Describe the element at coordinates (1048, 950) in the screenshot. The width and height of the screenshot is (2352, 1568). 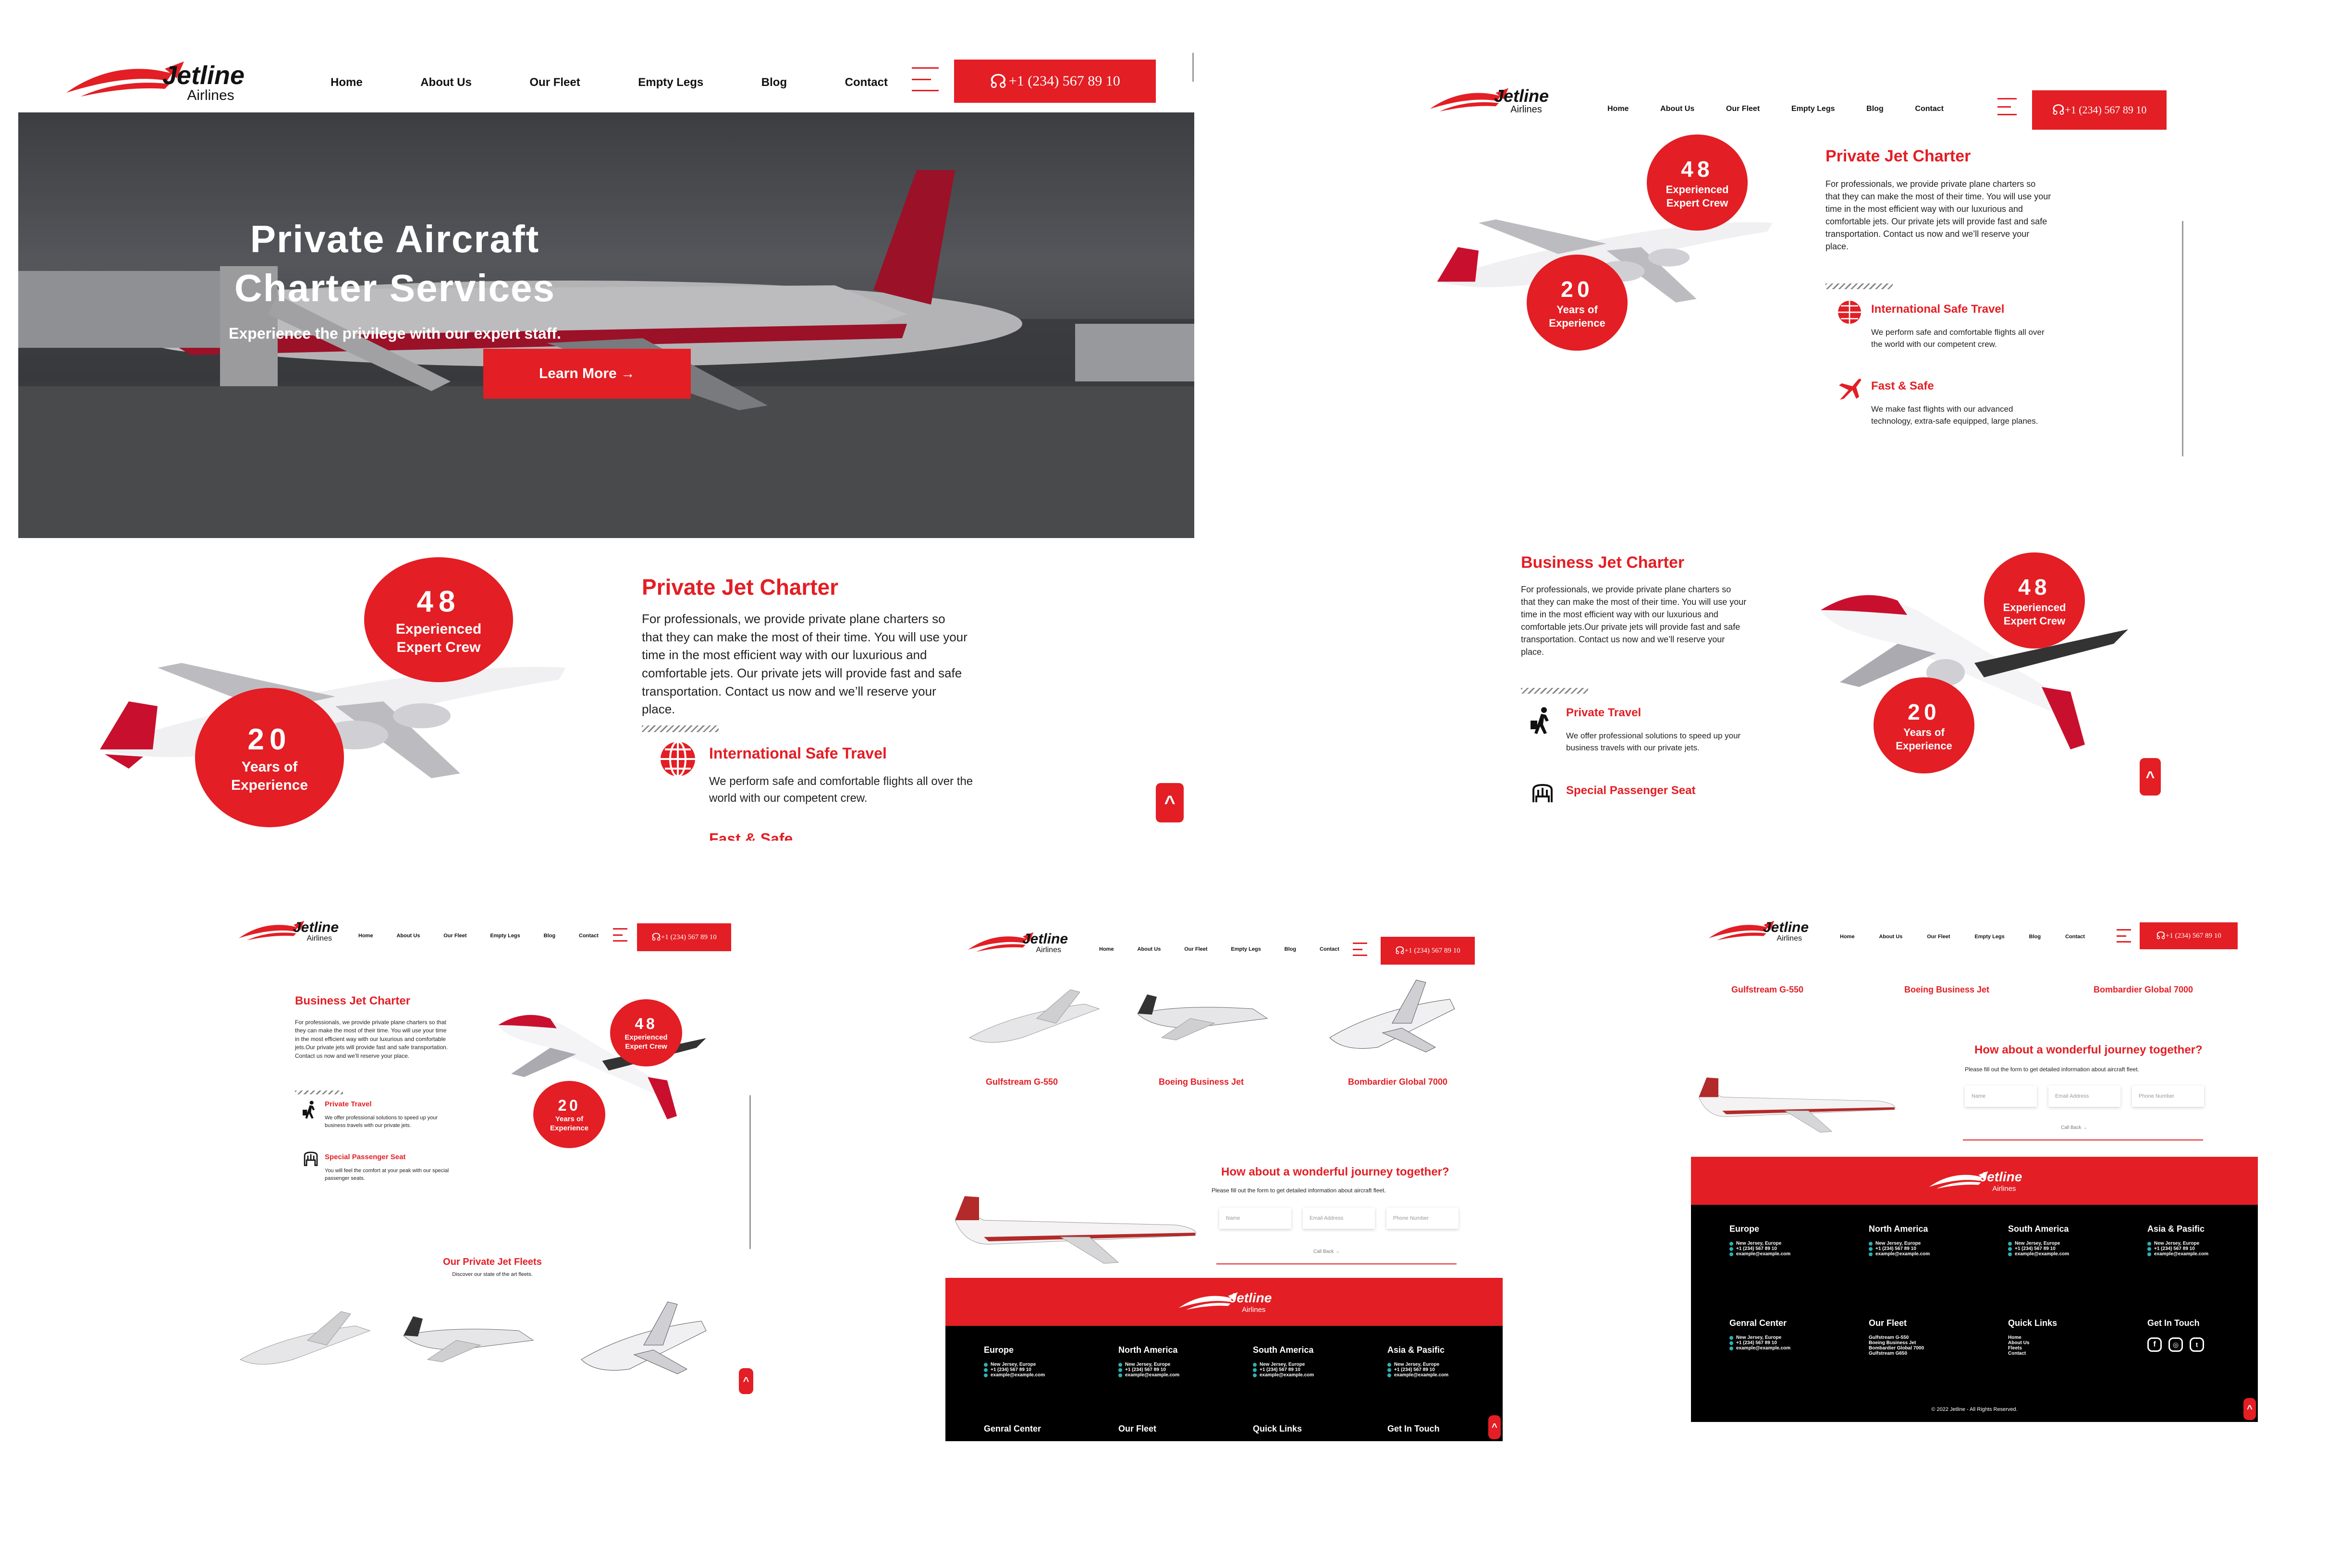
I see `brand-sub: Airlines` at that location.